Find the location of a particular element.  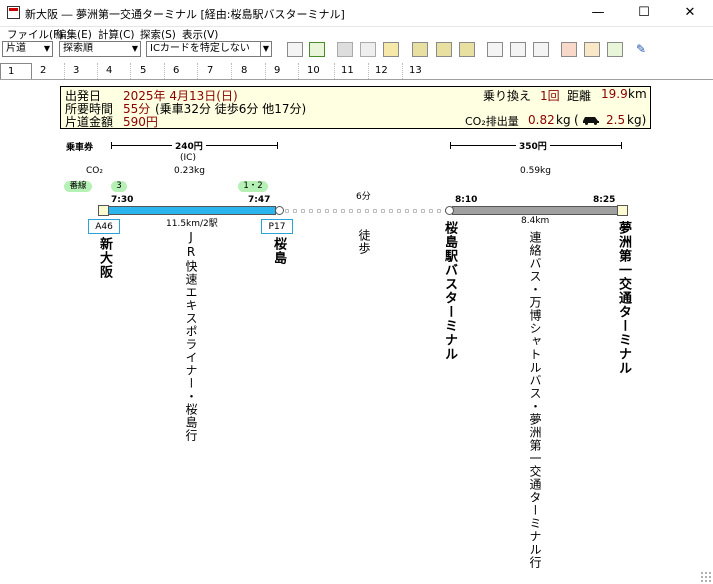

car-co2-unit: kg) is located at coordinates (637, 120).